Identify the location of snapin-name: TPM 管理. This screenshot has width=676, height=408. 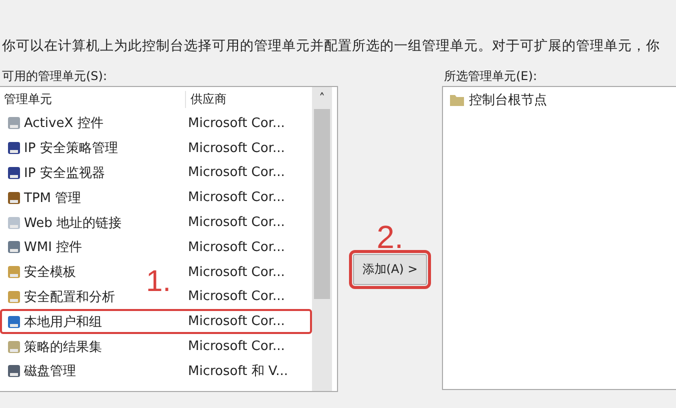
(53, 197).